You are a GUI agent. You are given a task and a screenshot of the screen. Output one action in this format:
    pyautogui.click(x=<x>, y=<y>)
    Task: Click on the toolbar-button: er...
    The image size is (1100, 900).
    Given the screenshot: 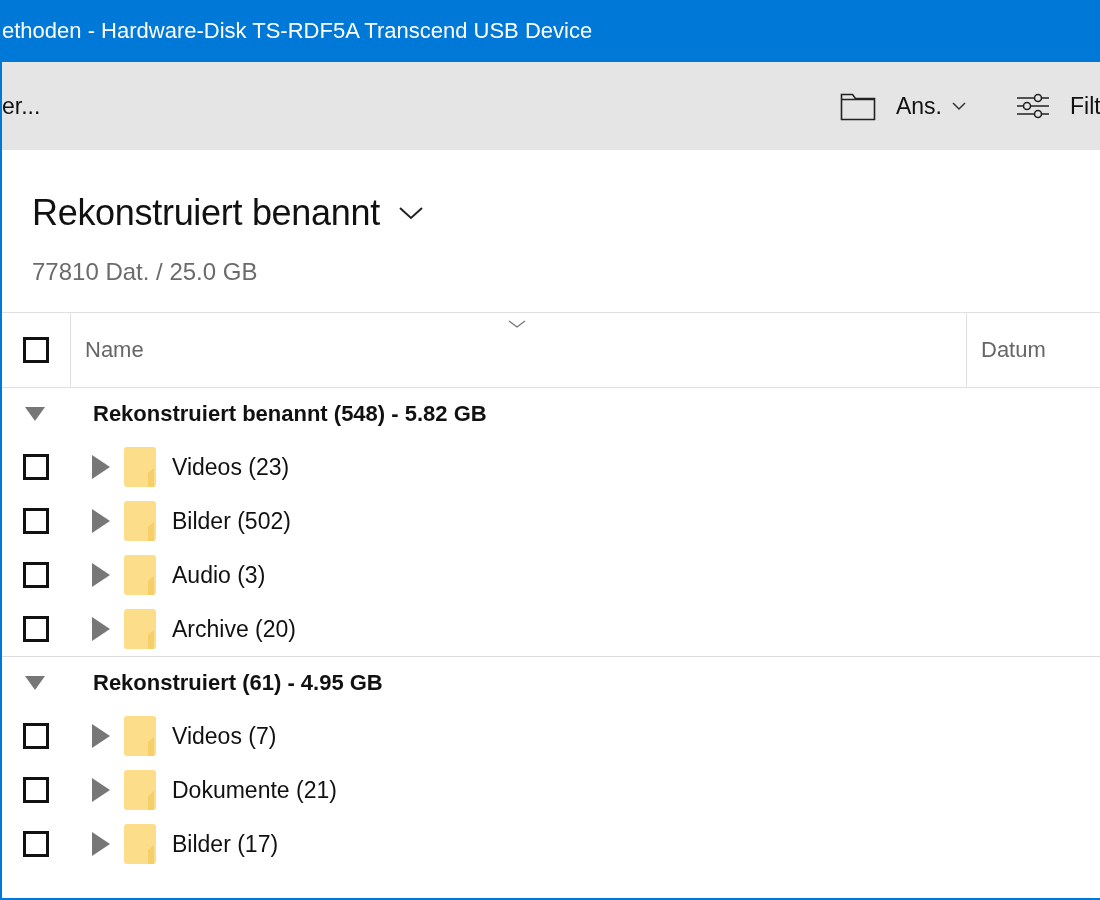 What is the action you would take?
    pyautogui.click(x=21, y=106)
    